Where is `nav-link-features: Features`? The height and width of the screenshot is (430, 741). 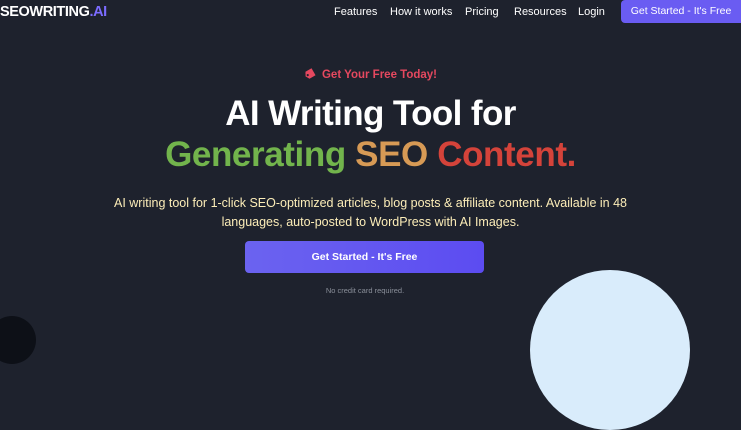 nav-link-features: Features is located at coordinates (355, 12).